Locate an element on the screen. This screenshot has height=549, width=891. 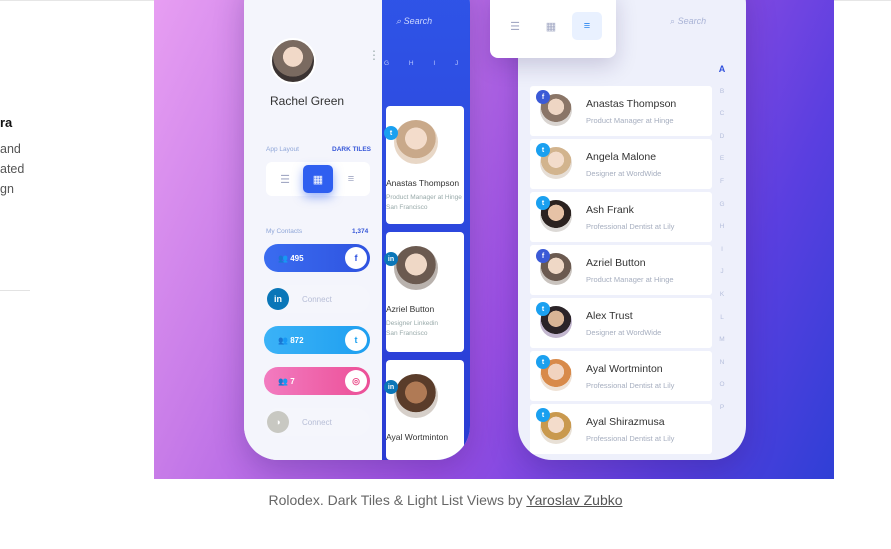
article-line: ated is located at coordinates (12, 169).